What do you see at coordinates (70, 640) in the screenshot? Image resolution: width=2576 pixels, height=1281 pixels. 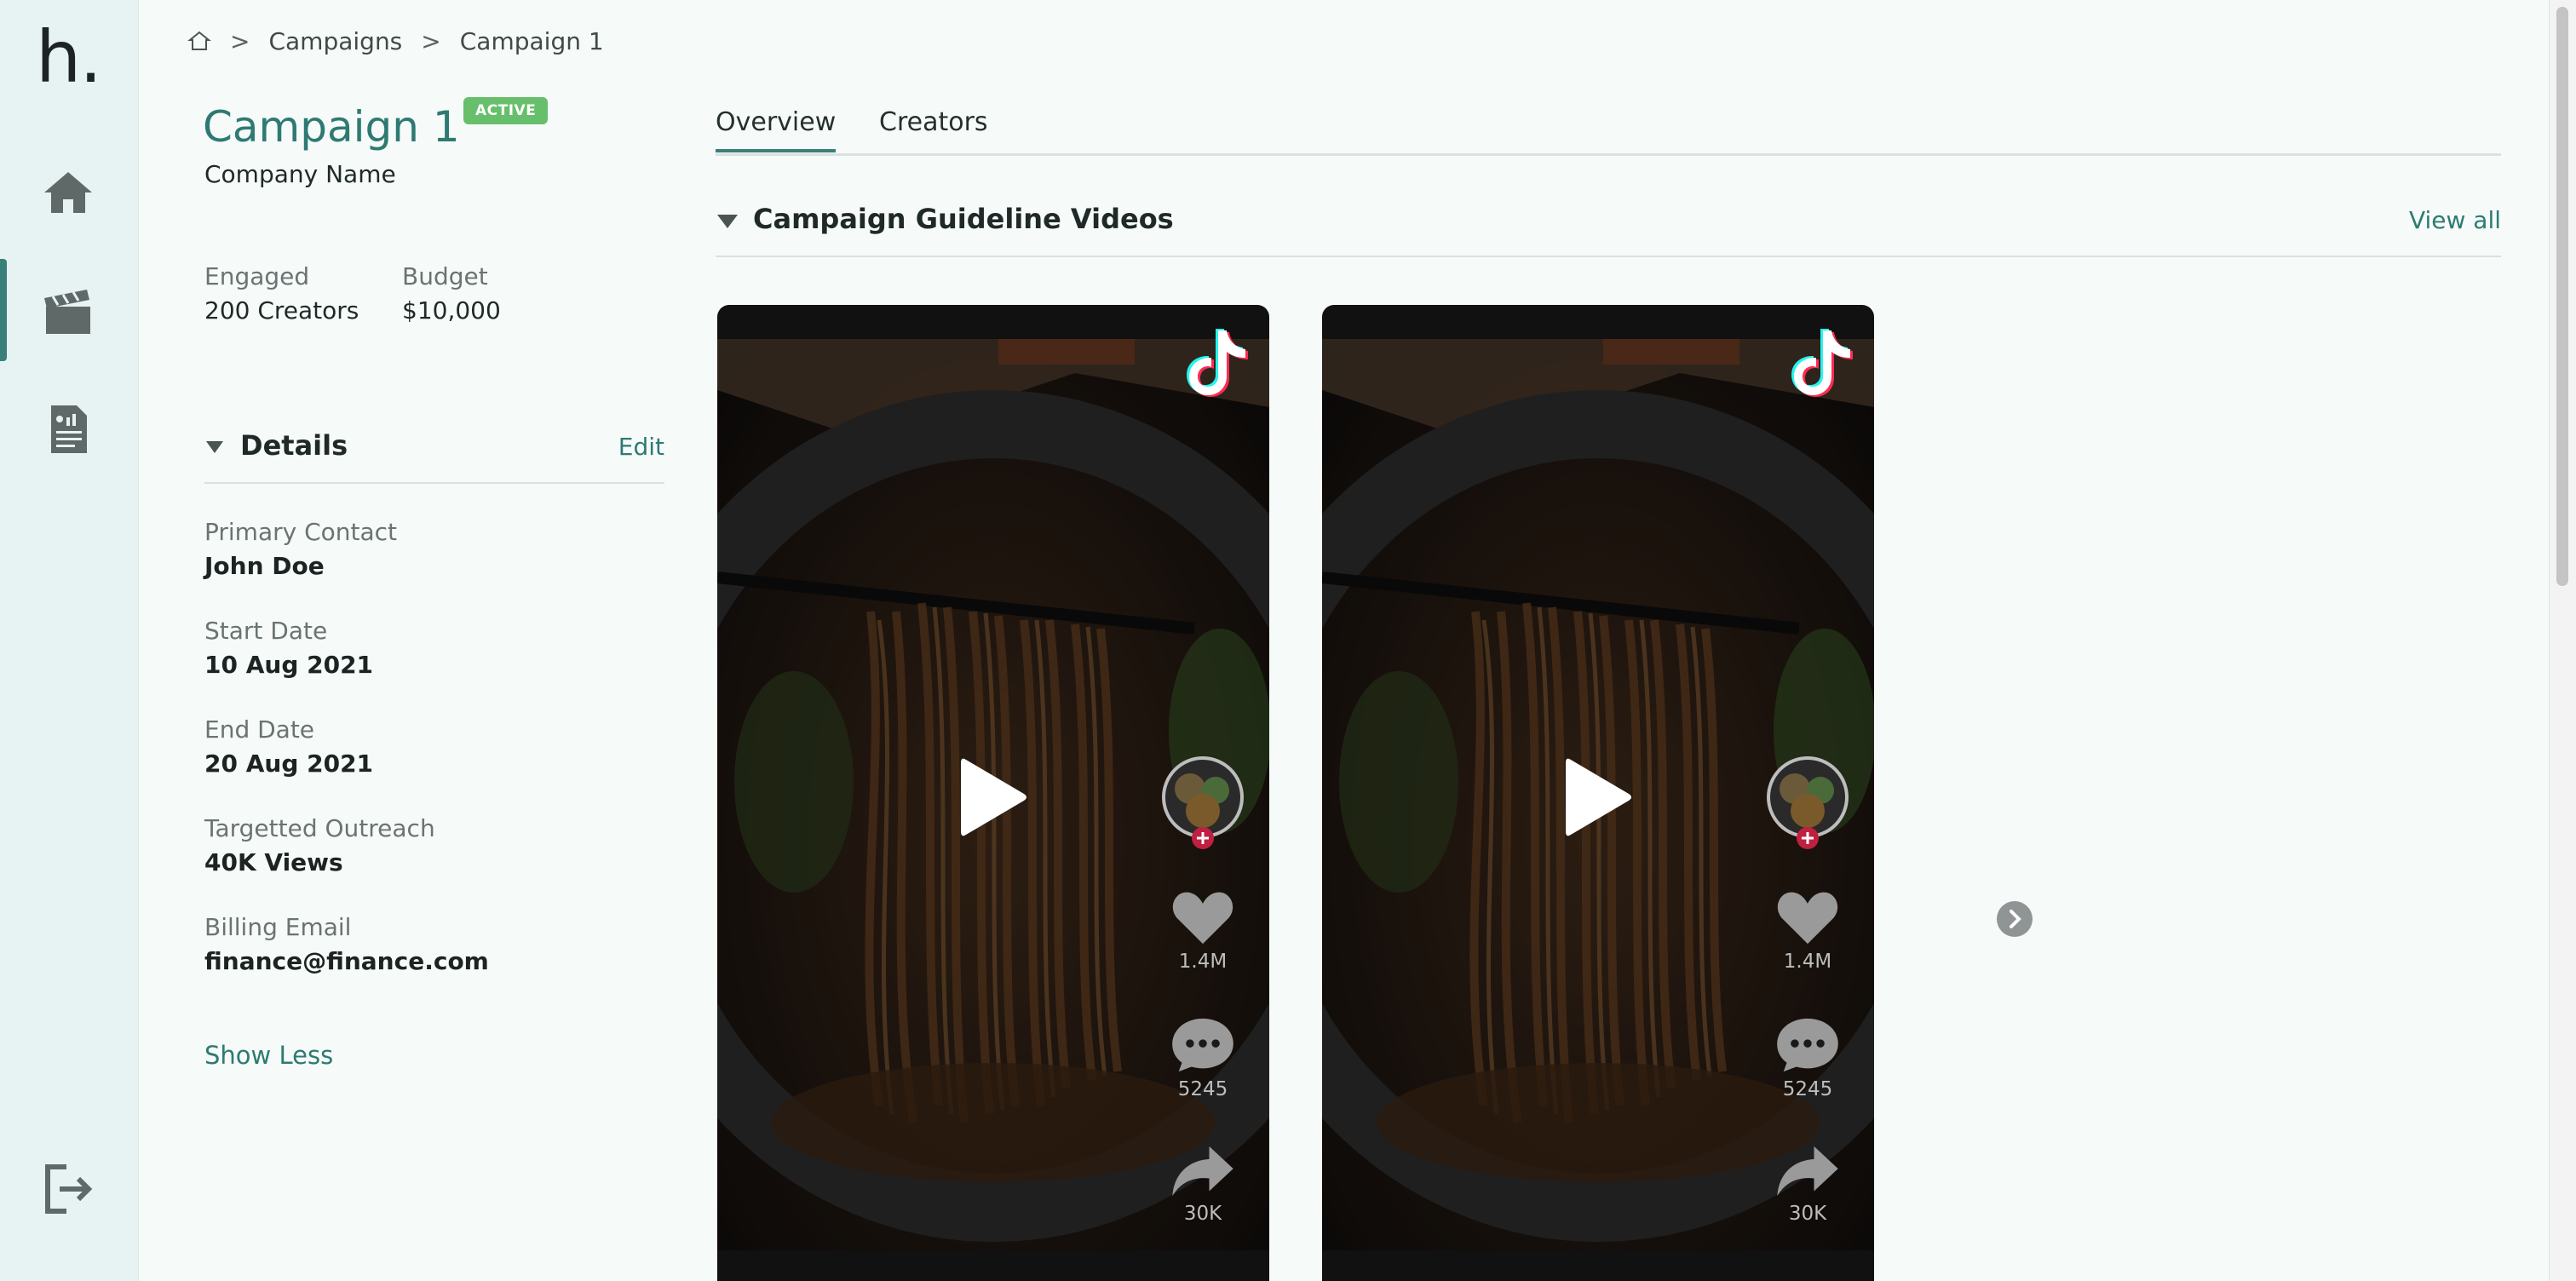 I see `sidebar: h.` at bounding box center [70, 640].